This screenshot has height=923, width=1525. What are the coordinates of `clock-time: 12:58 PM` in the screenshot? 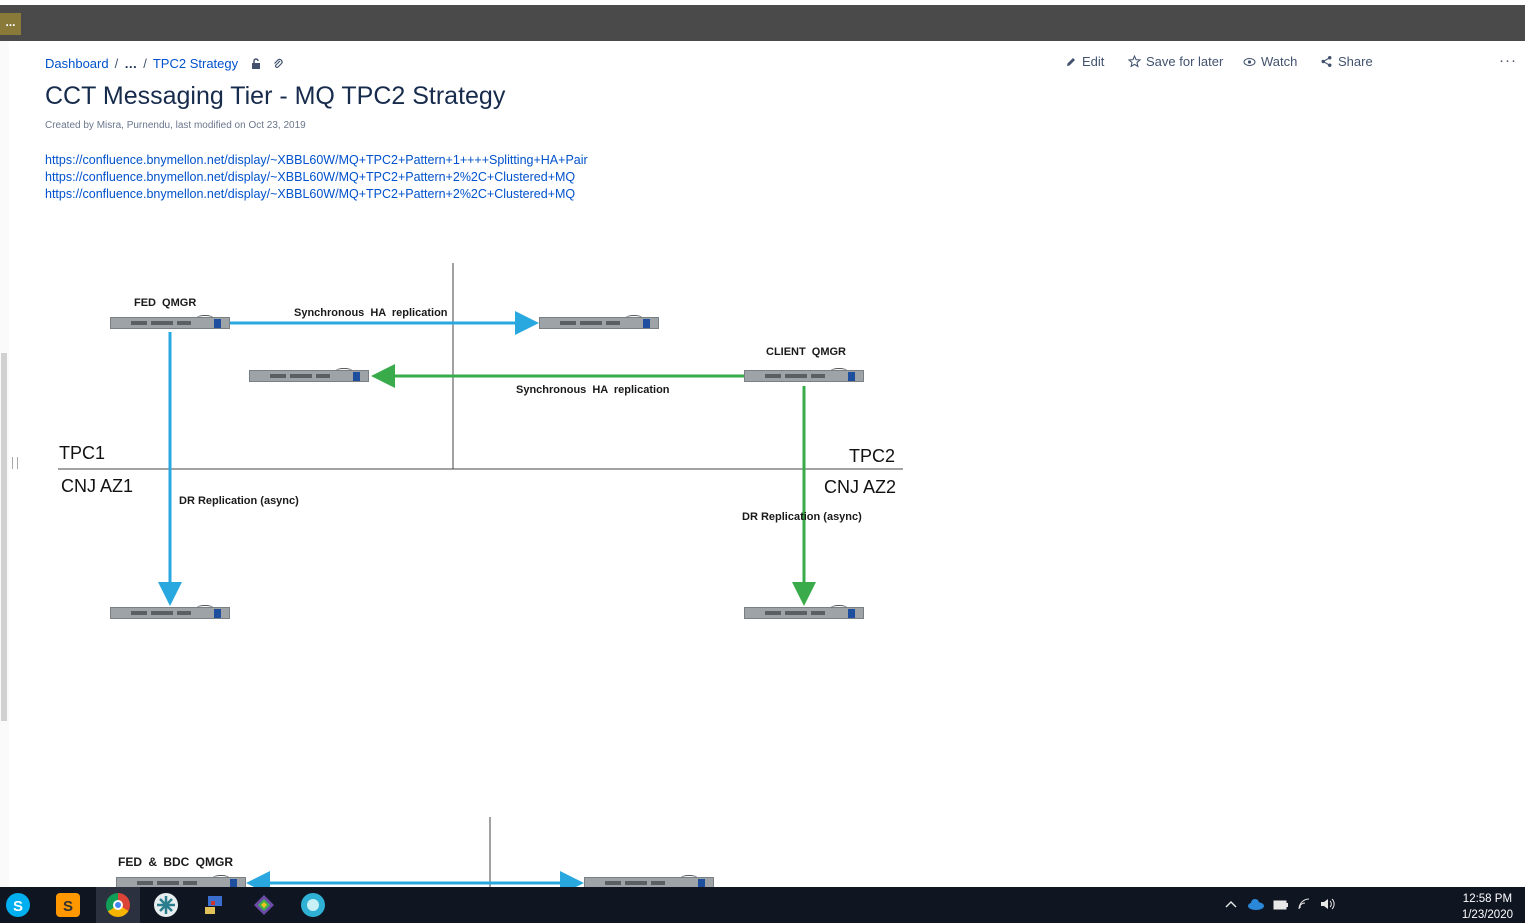 It's located at (1487, 899).